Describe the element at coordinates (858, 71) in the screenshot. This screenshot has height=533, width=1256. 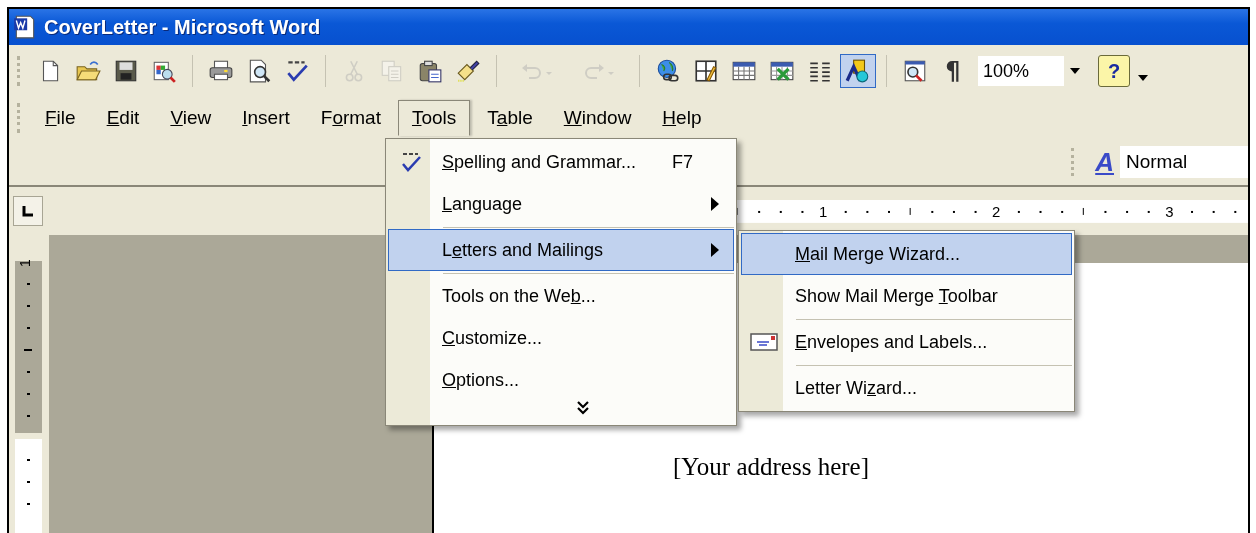
I see `drawing-icon` at that location.